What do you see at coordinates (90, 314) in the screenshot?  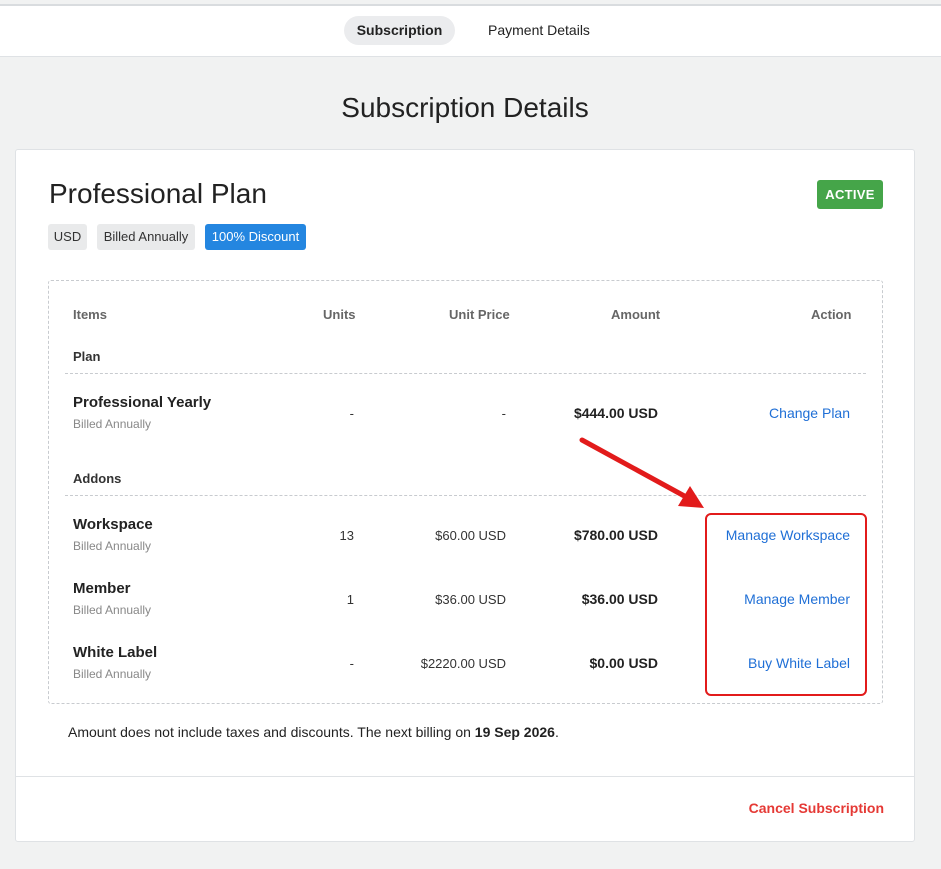 I see `header-items: Items` at bounding box center [90, 314].